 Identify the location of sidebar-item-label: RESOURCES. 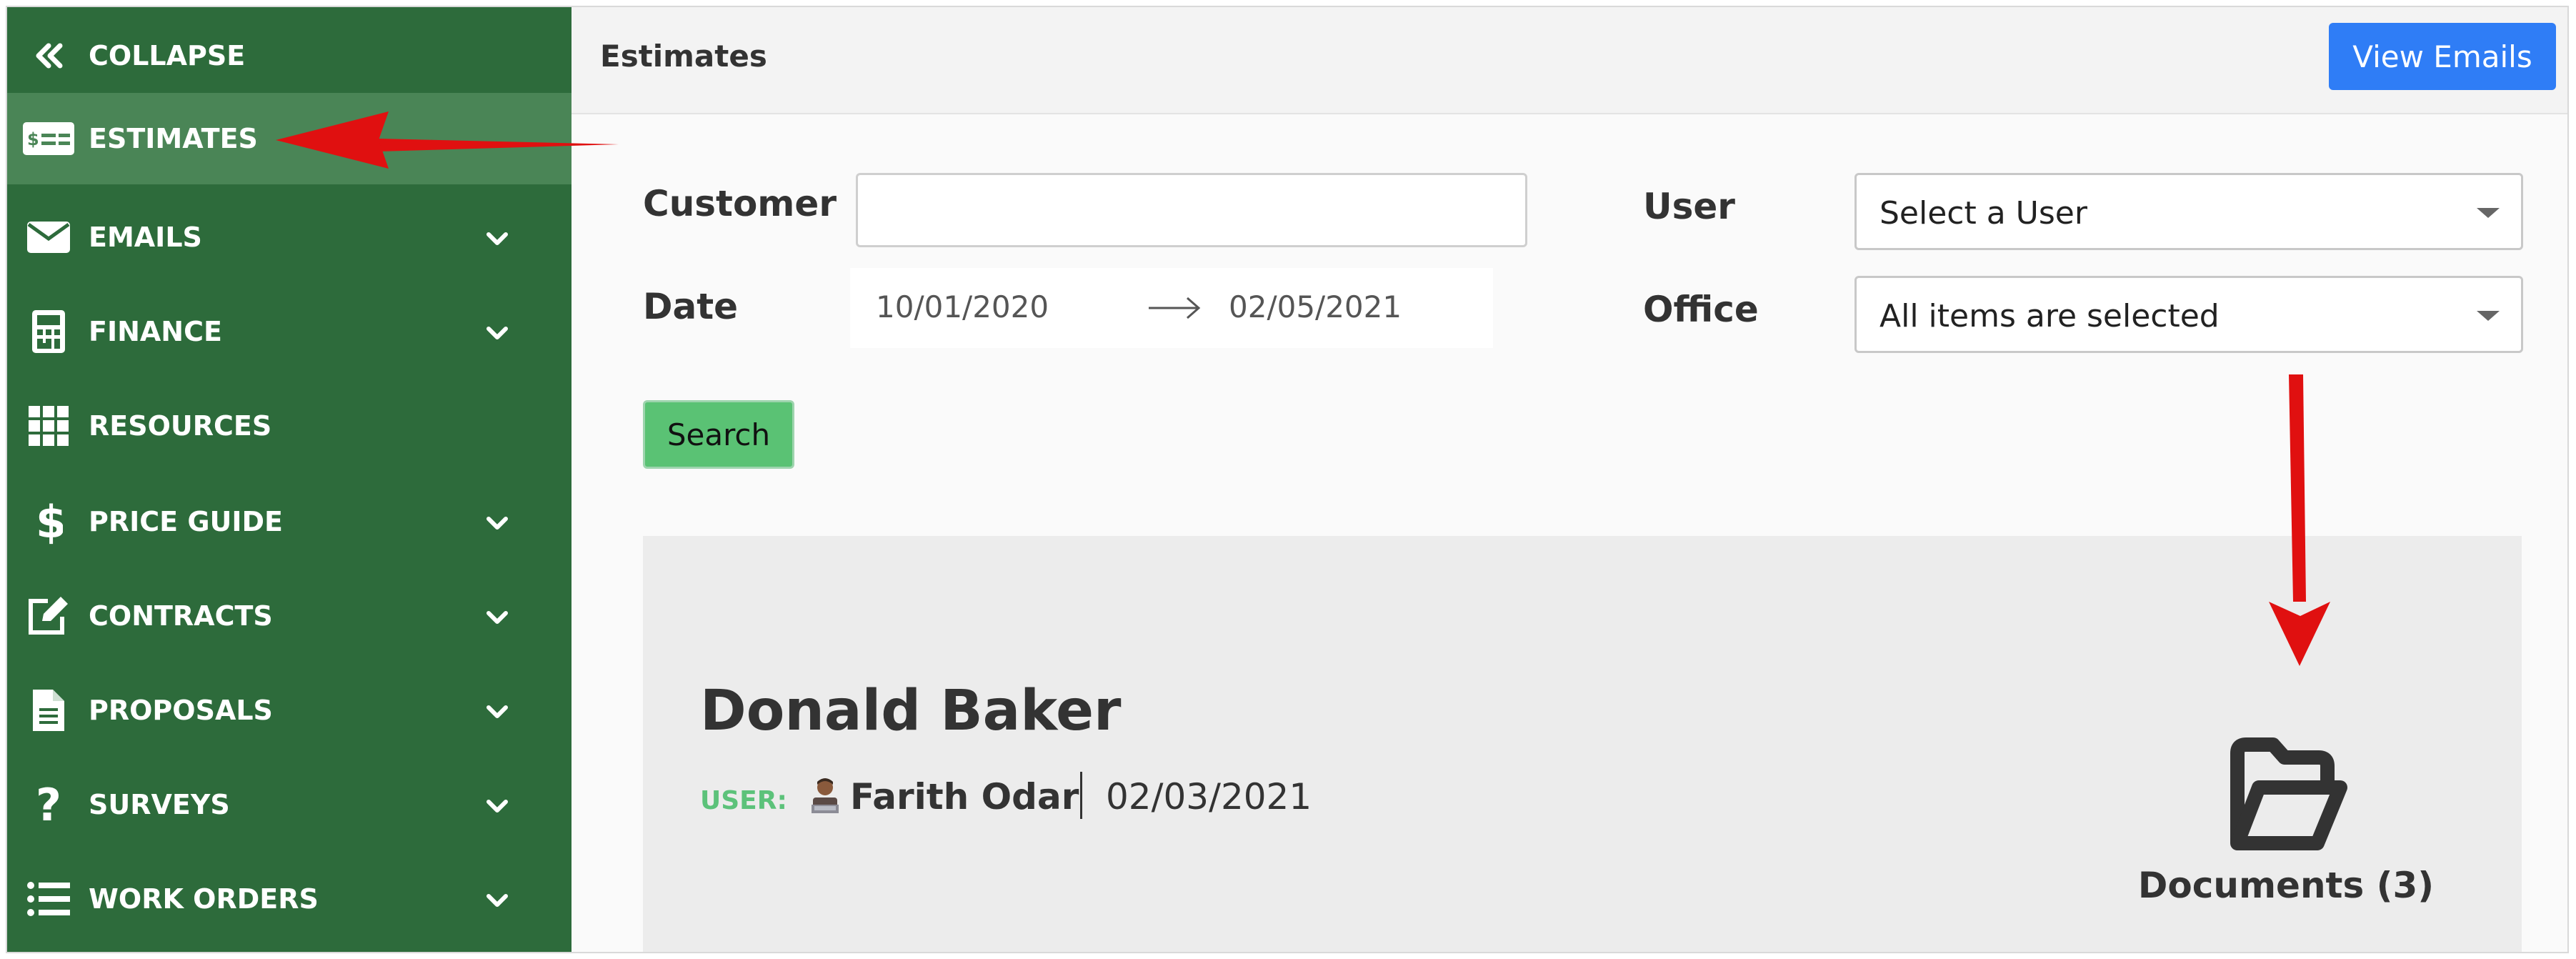
(181, 426).